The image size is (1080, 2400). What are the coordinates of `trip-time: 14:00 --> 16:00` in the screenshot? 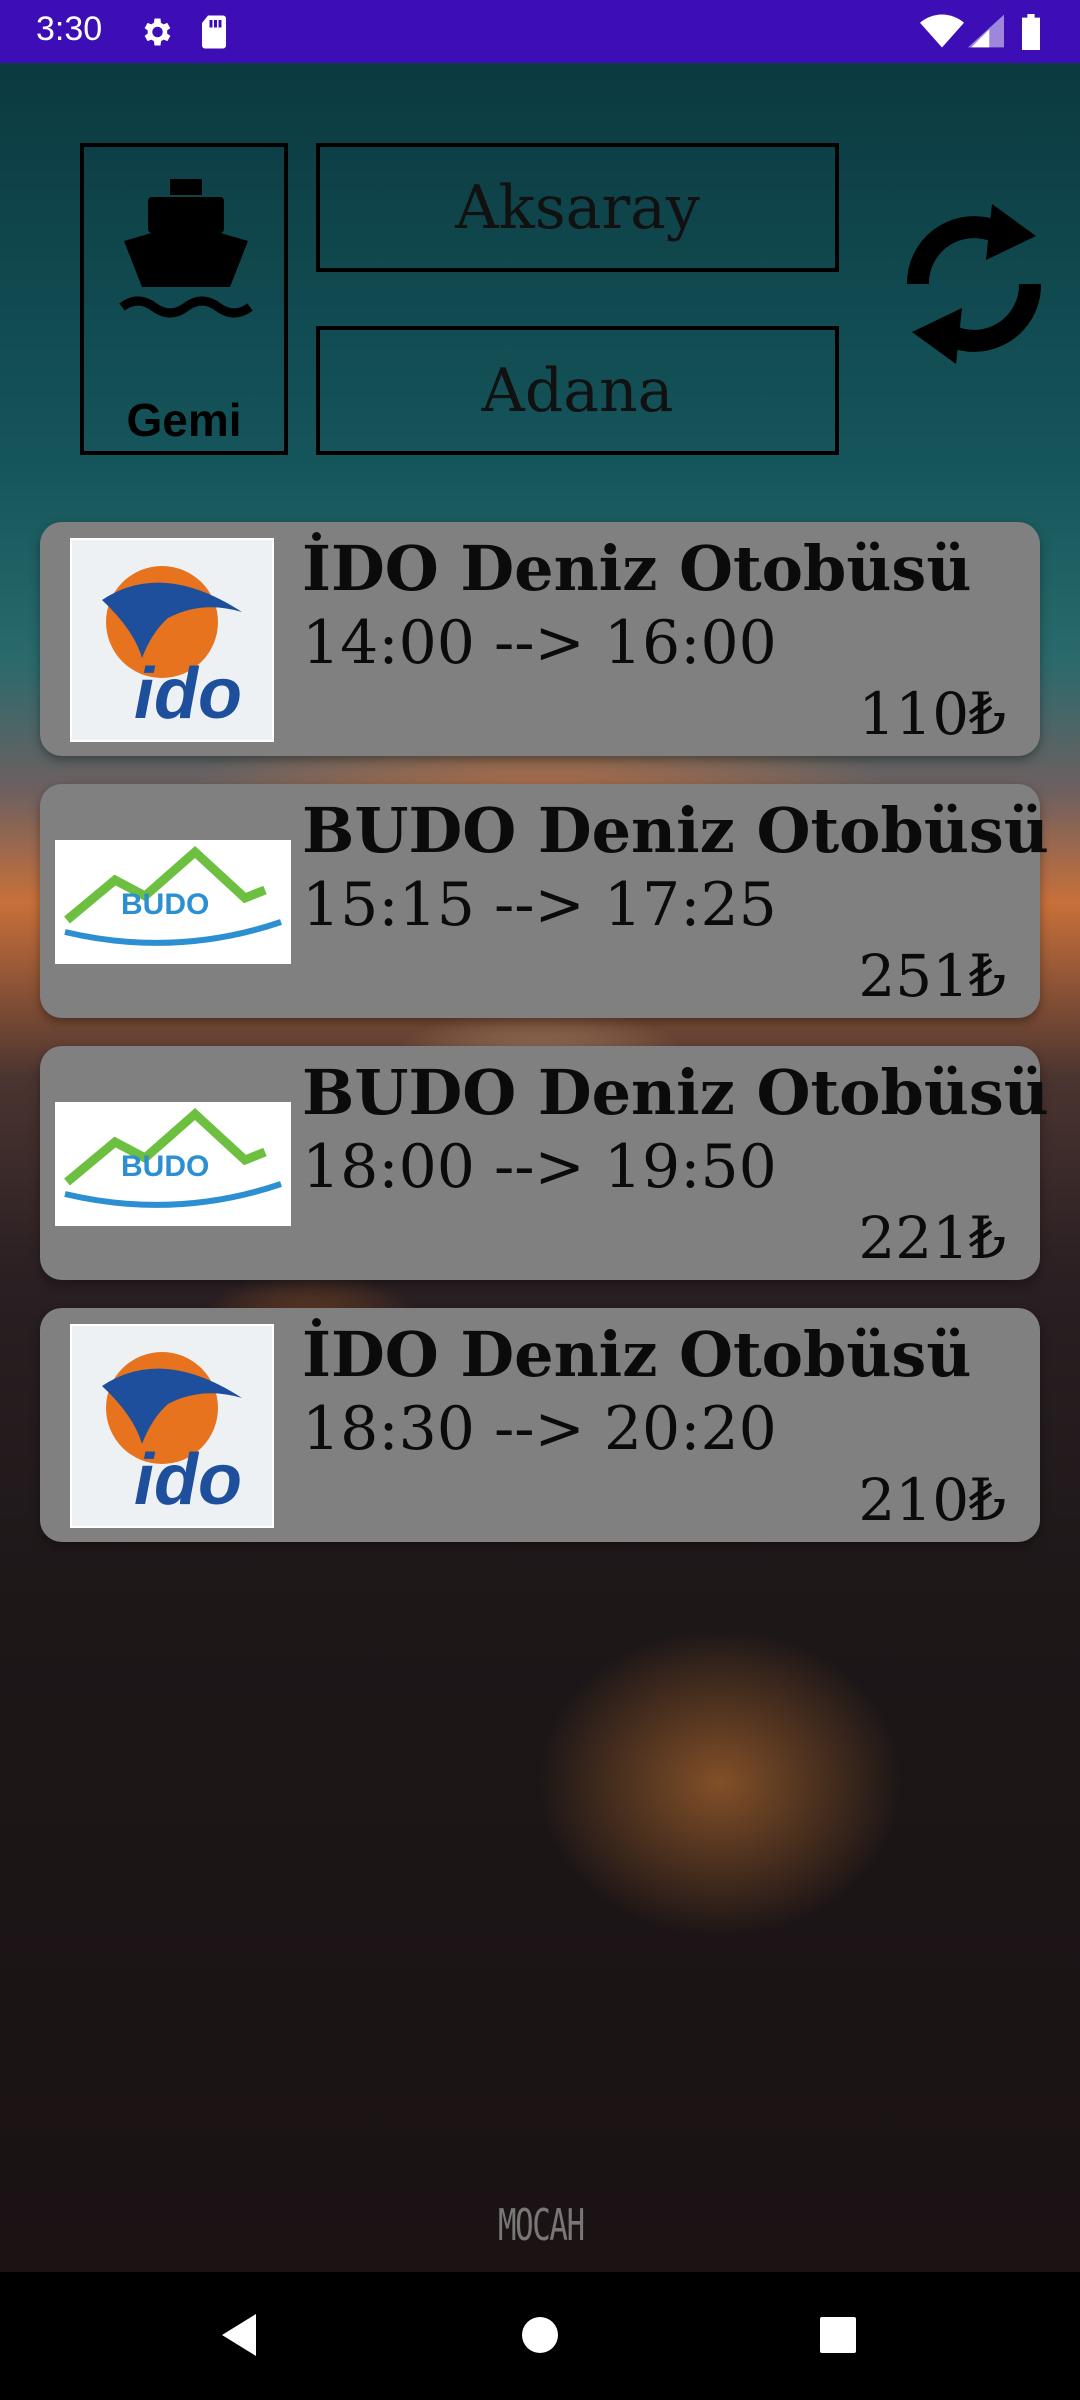 It's located at (539, 643).